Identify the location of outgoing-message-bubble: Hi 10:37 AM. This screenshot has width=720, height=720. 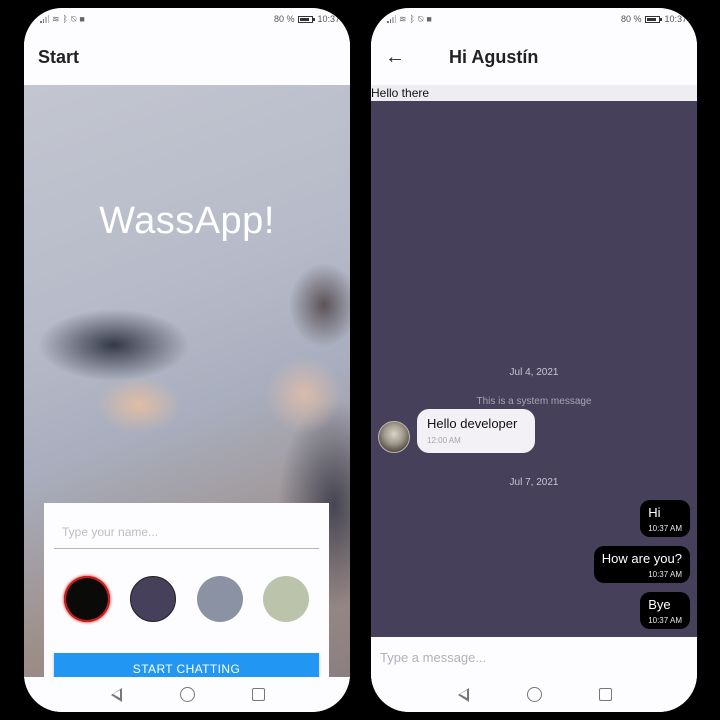
(665, 518).